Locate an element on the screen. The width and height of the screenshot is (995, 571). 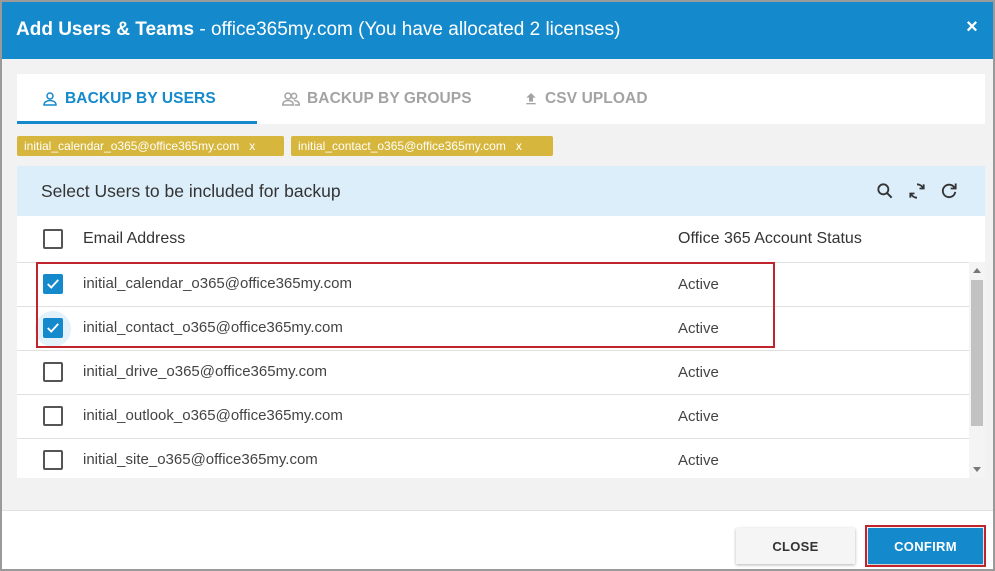
sync-icon is located at coordinates (917, 191).